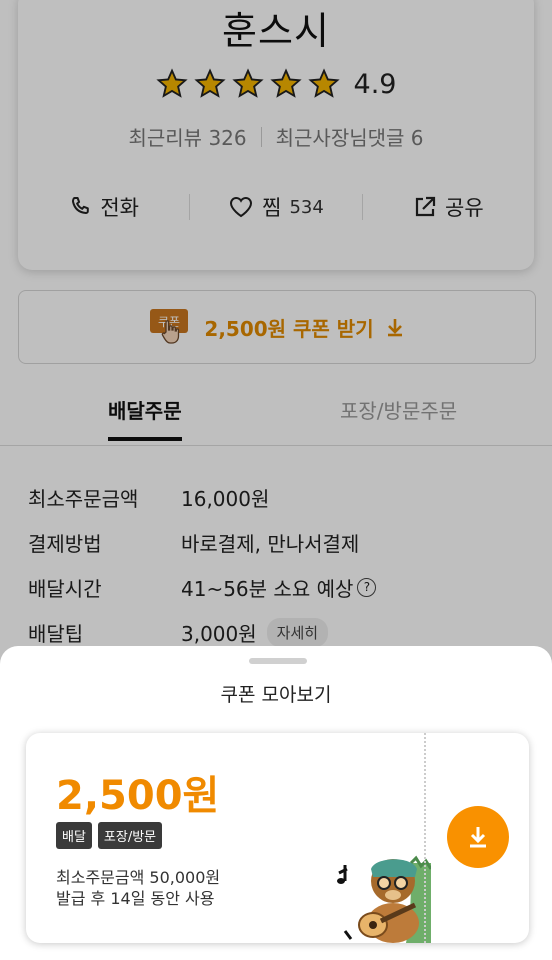  What do you see at coordinates (138, 796) in the screenshot?
I see `coupon-amount: 2,500원` at bounding box center [138, 796].